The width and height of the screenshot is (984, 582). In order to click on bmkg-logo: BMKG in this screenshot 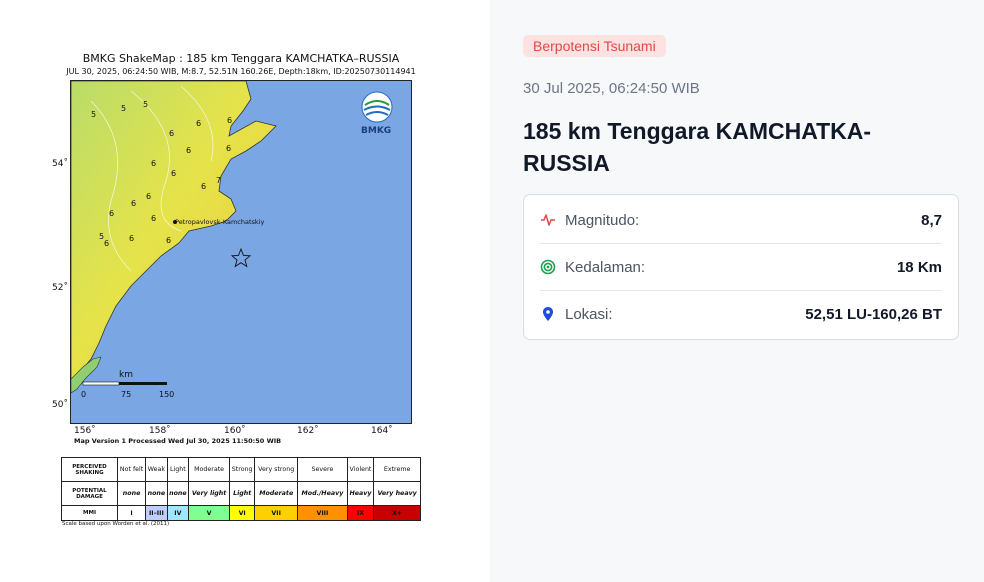, I will do `click(377, 113)`.